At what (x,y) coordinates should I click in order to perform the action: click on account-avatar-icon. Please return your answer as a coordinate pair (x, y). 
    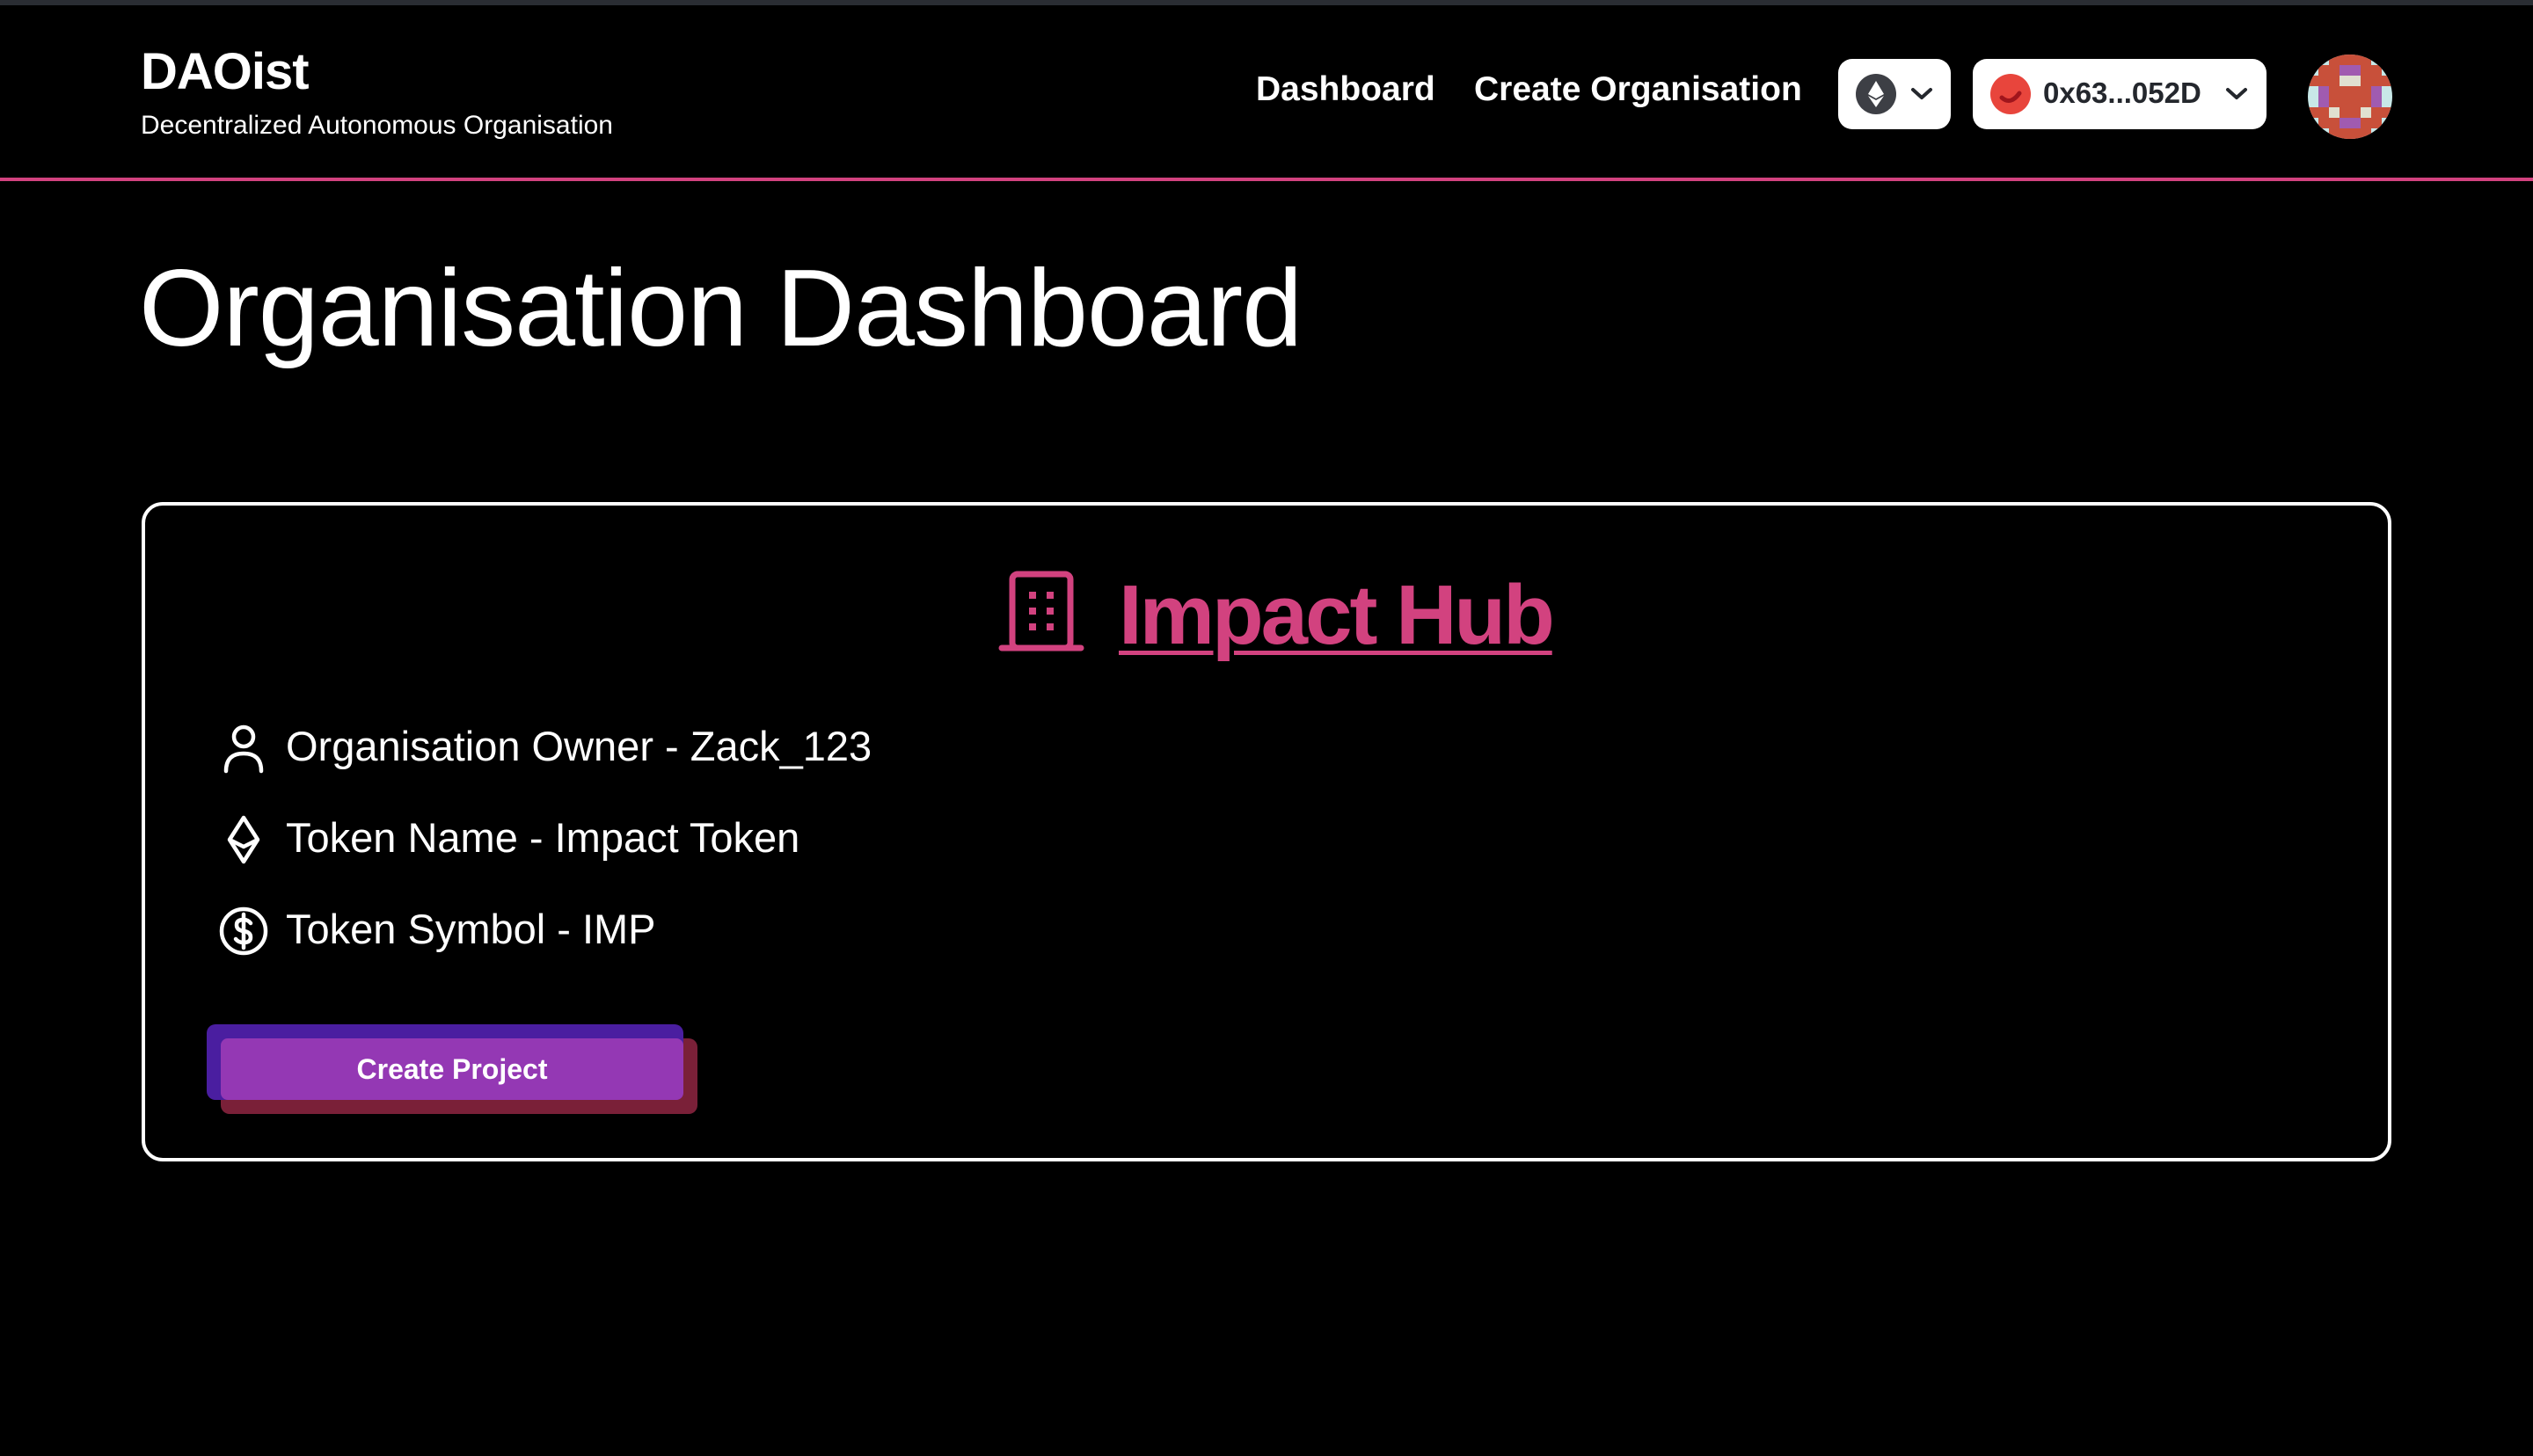
    Looking at the image, I should click on (2011, 94).